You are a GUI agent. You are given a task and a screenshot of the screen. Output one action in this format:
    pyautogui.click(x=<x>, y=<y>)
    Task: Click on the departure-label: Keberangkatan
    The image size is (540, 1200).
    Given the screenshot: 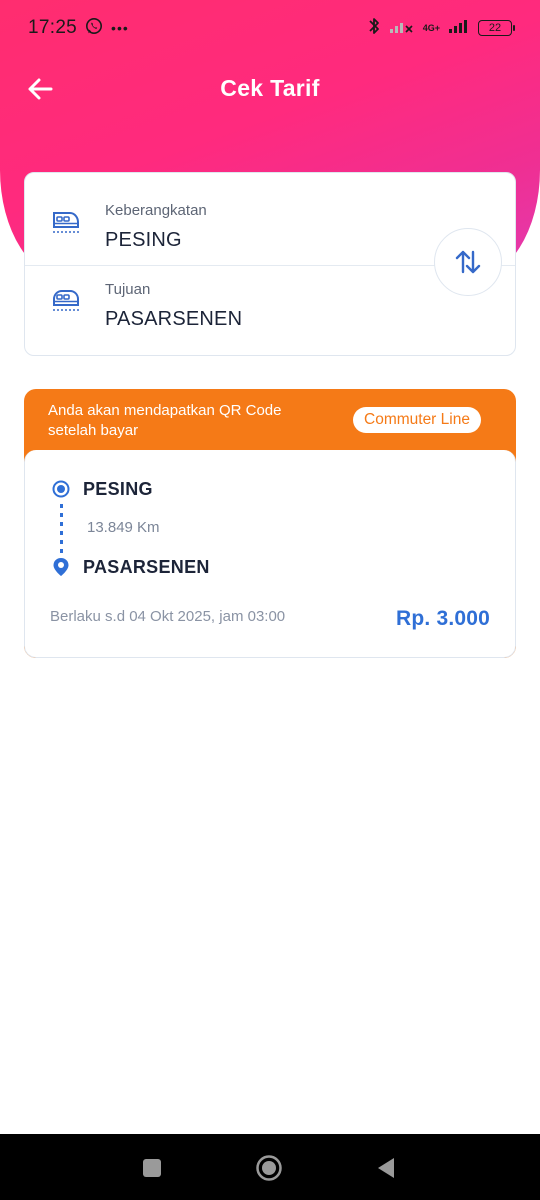 What is the action you would take?
    pyautogui.click(x=156, y=210)
    